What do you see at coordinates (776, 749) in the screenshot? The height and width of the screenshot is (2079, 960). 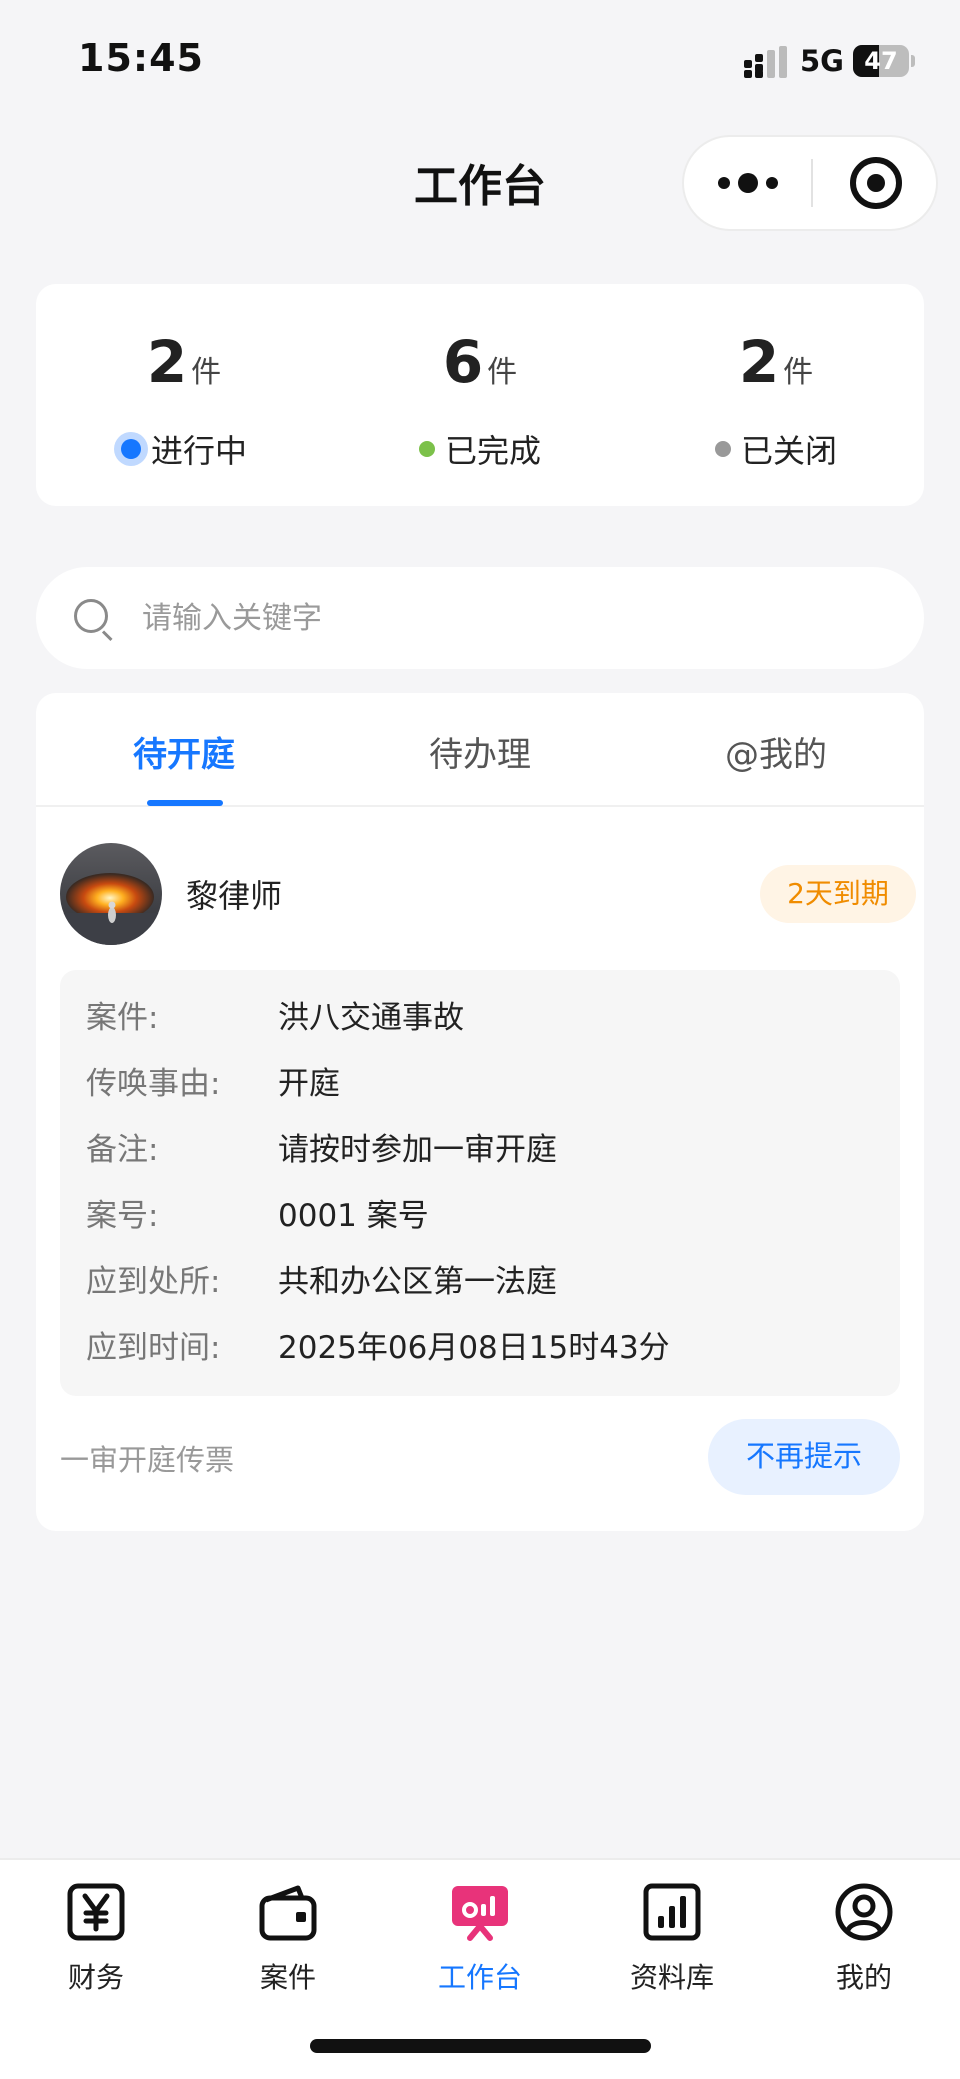 I see `tab-mentions: @我的` at bounding box center [776, 749].